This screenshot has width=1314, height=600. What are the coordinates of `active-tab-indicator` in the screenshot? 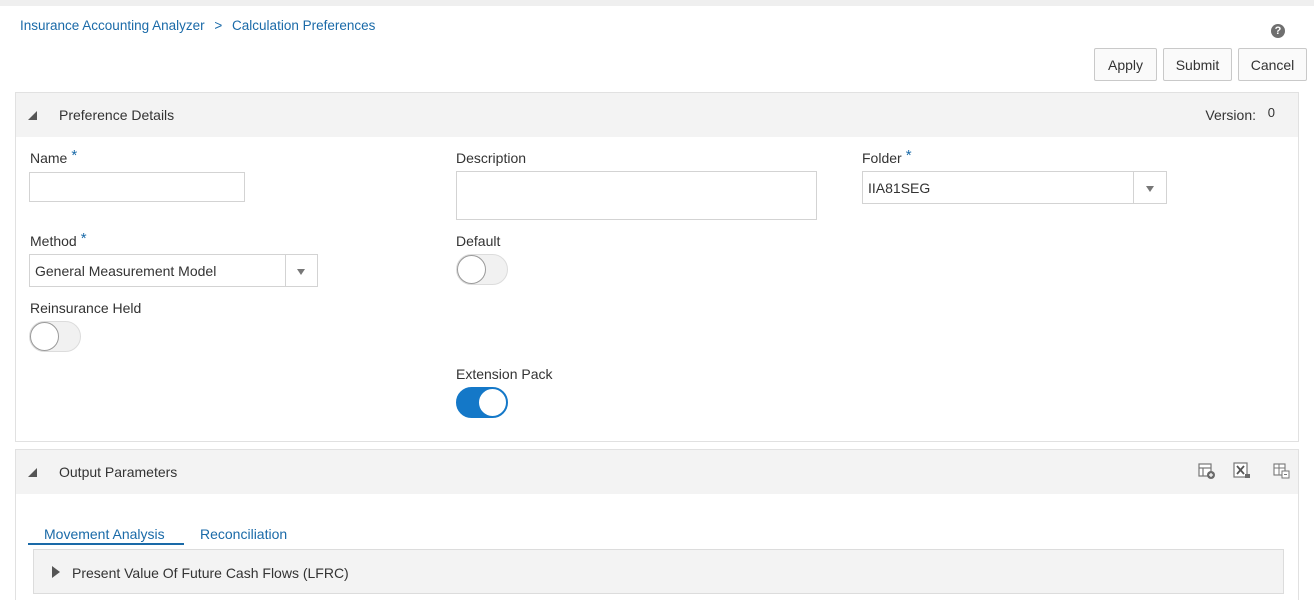 It's located at (106, 544).